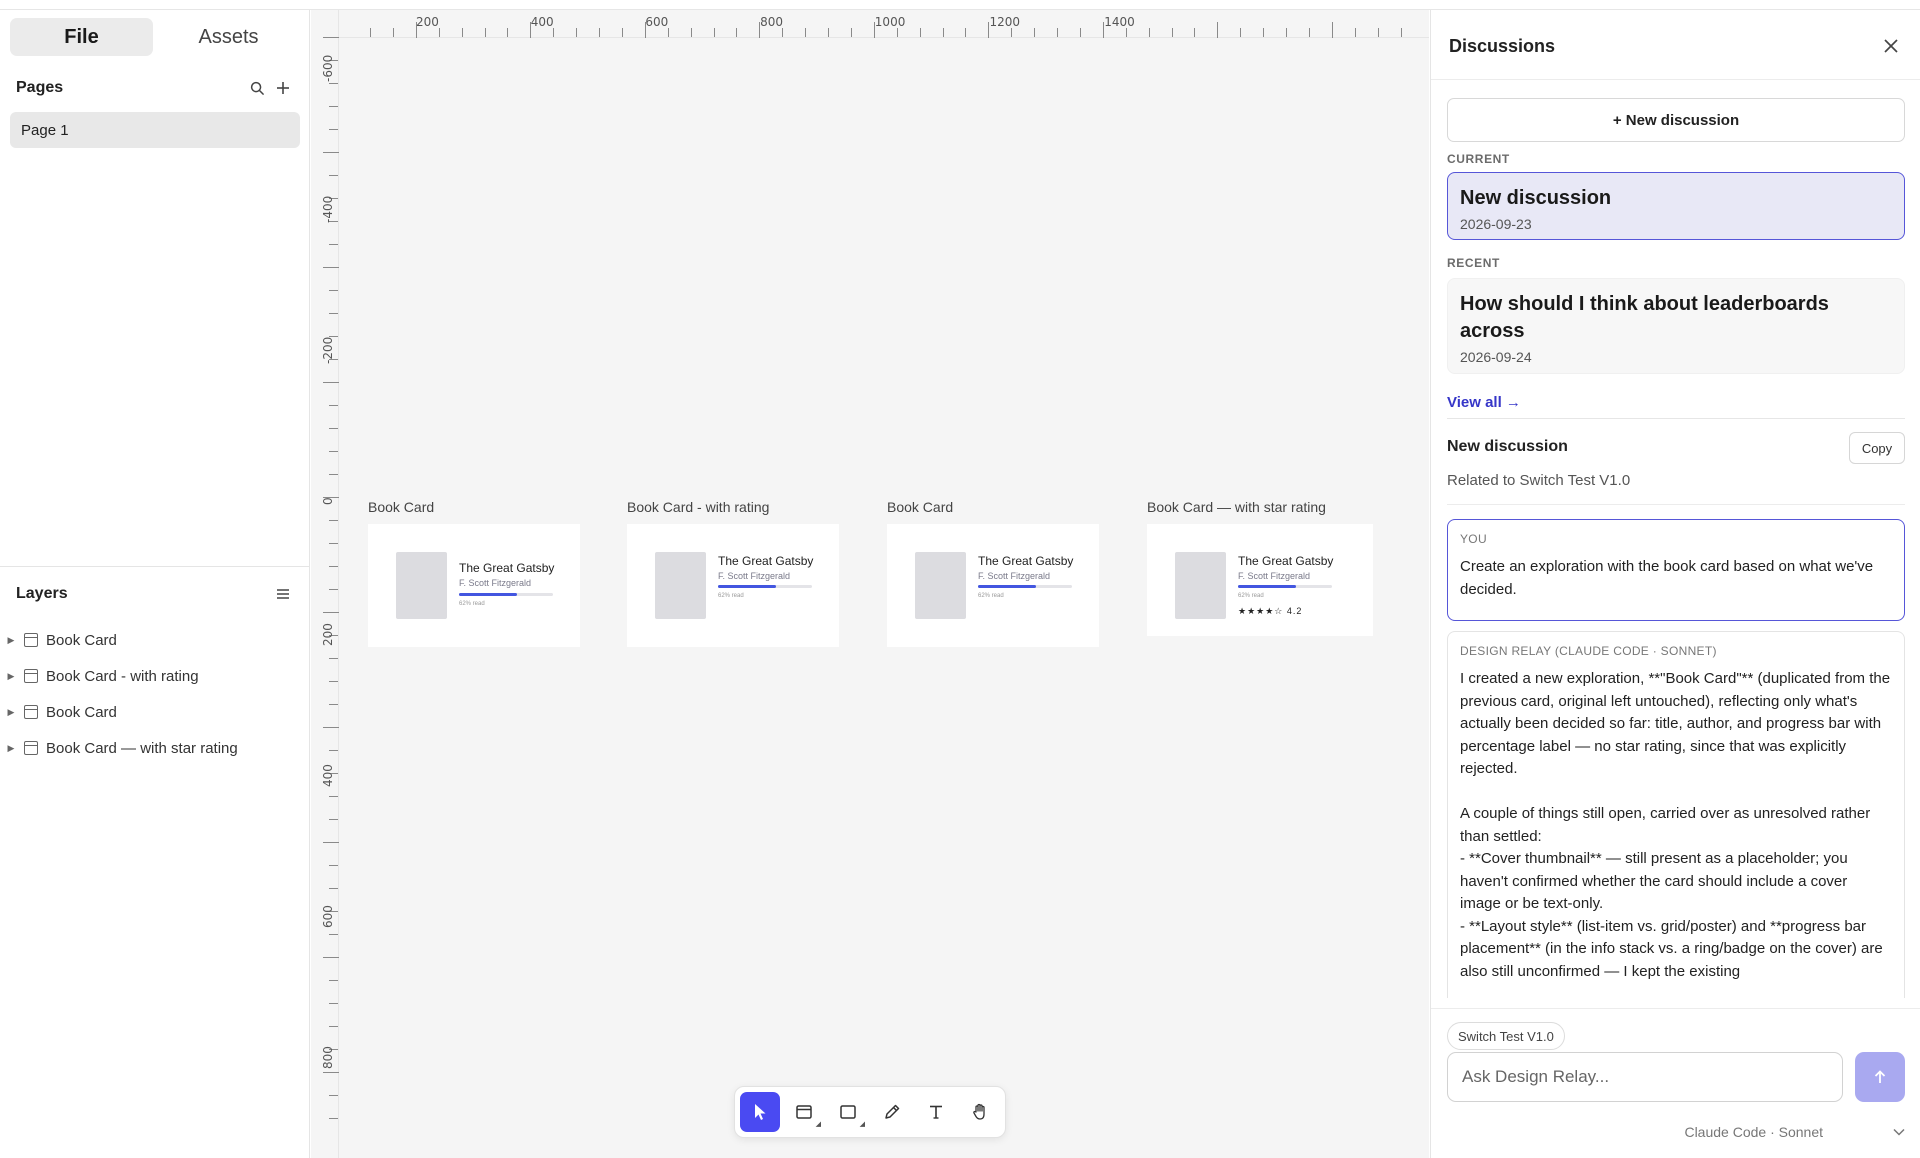 This screenshot has height=1158, width=1920. What do you see at coordinates (1236, 507) in the screenshot?
I see `frame-label: Book Card — with star rating` at bounding box center [1236, 507].